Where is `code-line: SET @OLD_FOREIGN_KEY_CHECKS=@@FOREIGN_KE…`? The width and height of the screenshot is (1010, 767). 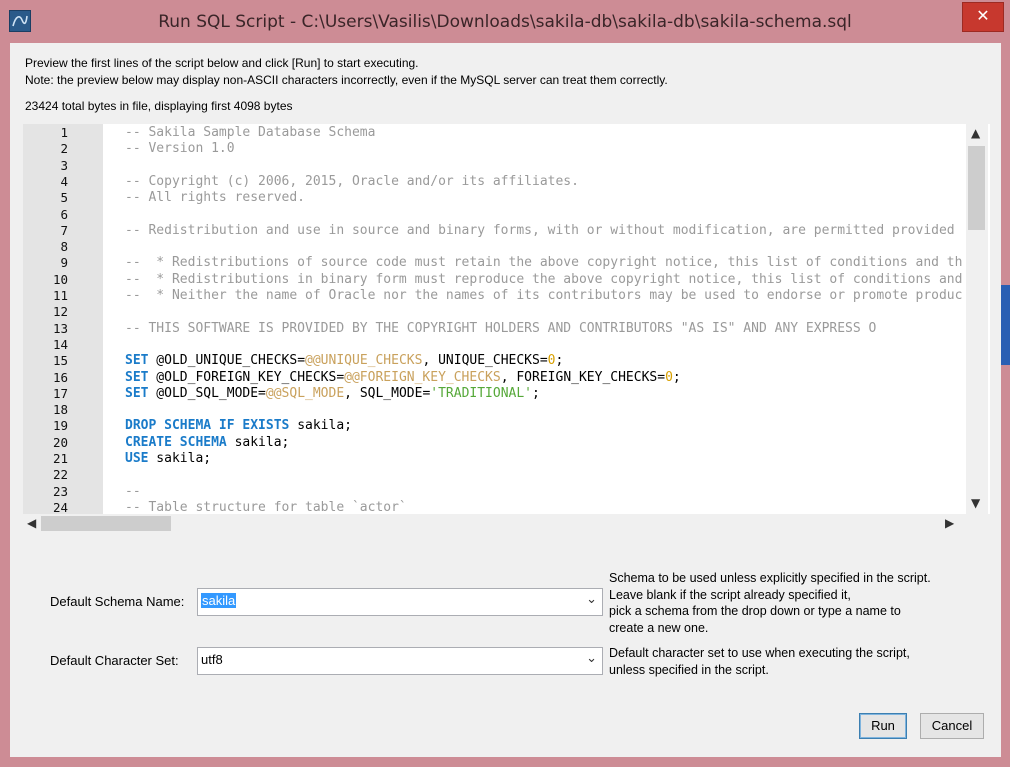 code-line: SET @OLD_FOREIGN_KEY_CHECKS=@@FOREIGN_KE… is located at coordinates (403, 378).